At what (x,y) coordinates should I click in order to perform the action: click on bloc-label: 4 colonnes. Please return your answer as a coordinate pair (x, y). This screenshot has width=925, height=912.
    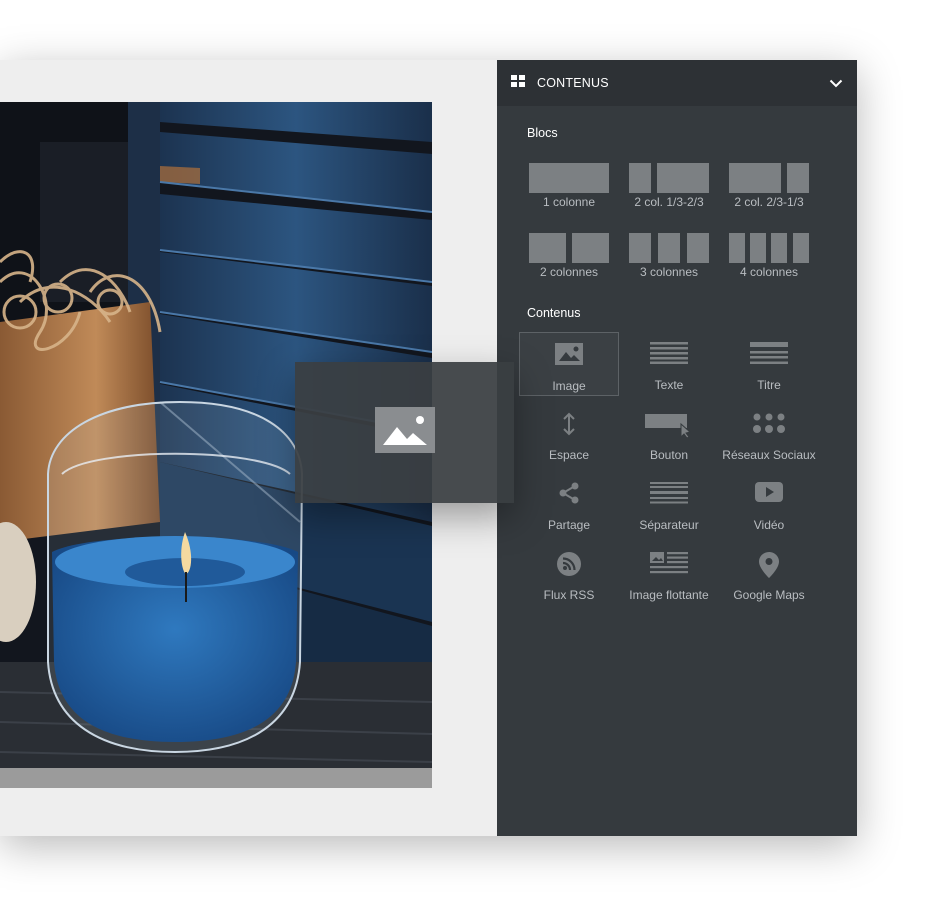
    Looking at the image, I should click on (769, 272).